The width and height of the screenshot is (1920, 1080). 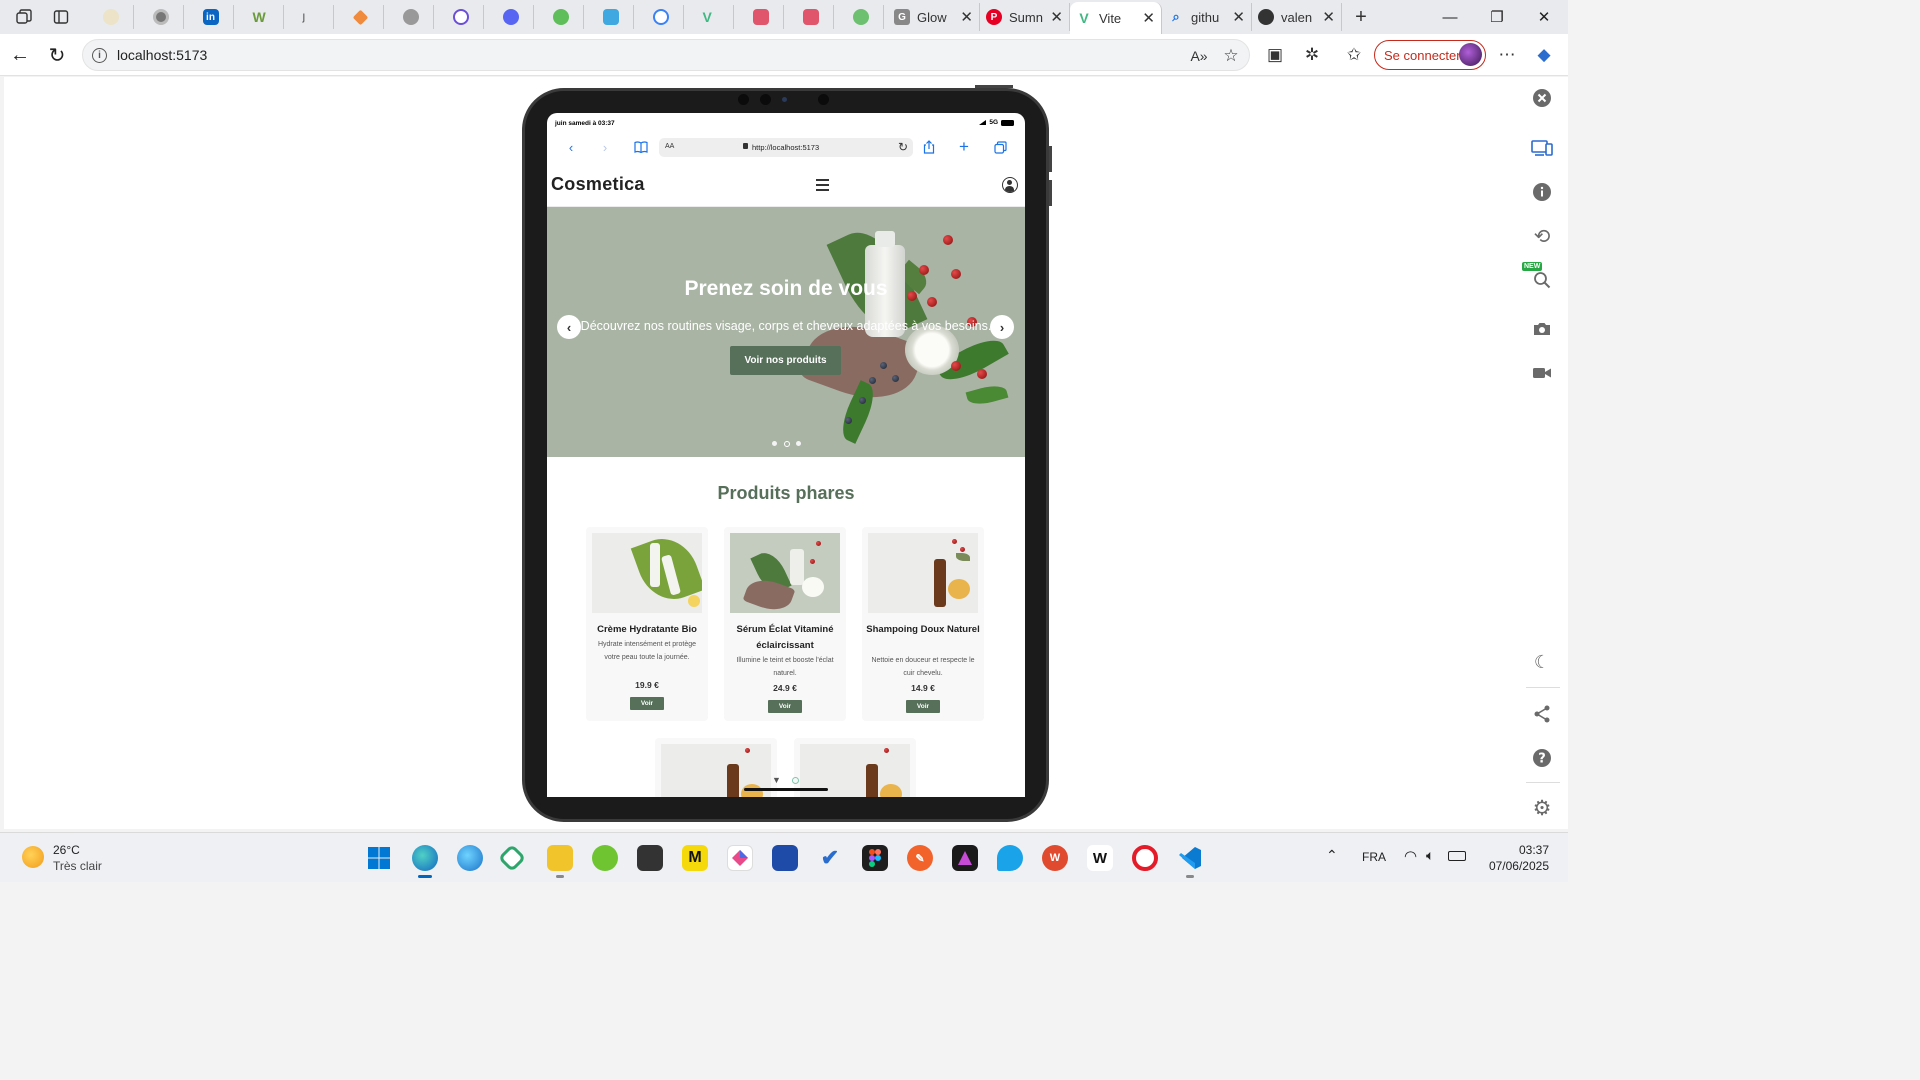 I want to click on language-indicator: FRA, so click(x=1374, y=857).